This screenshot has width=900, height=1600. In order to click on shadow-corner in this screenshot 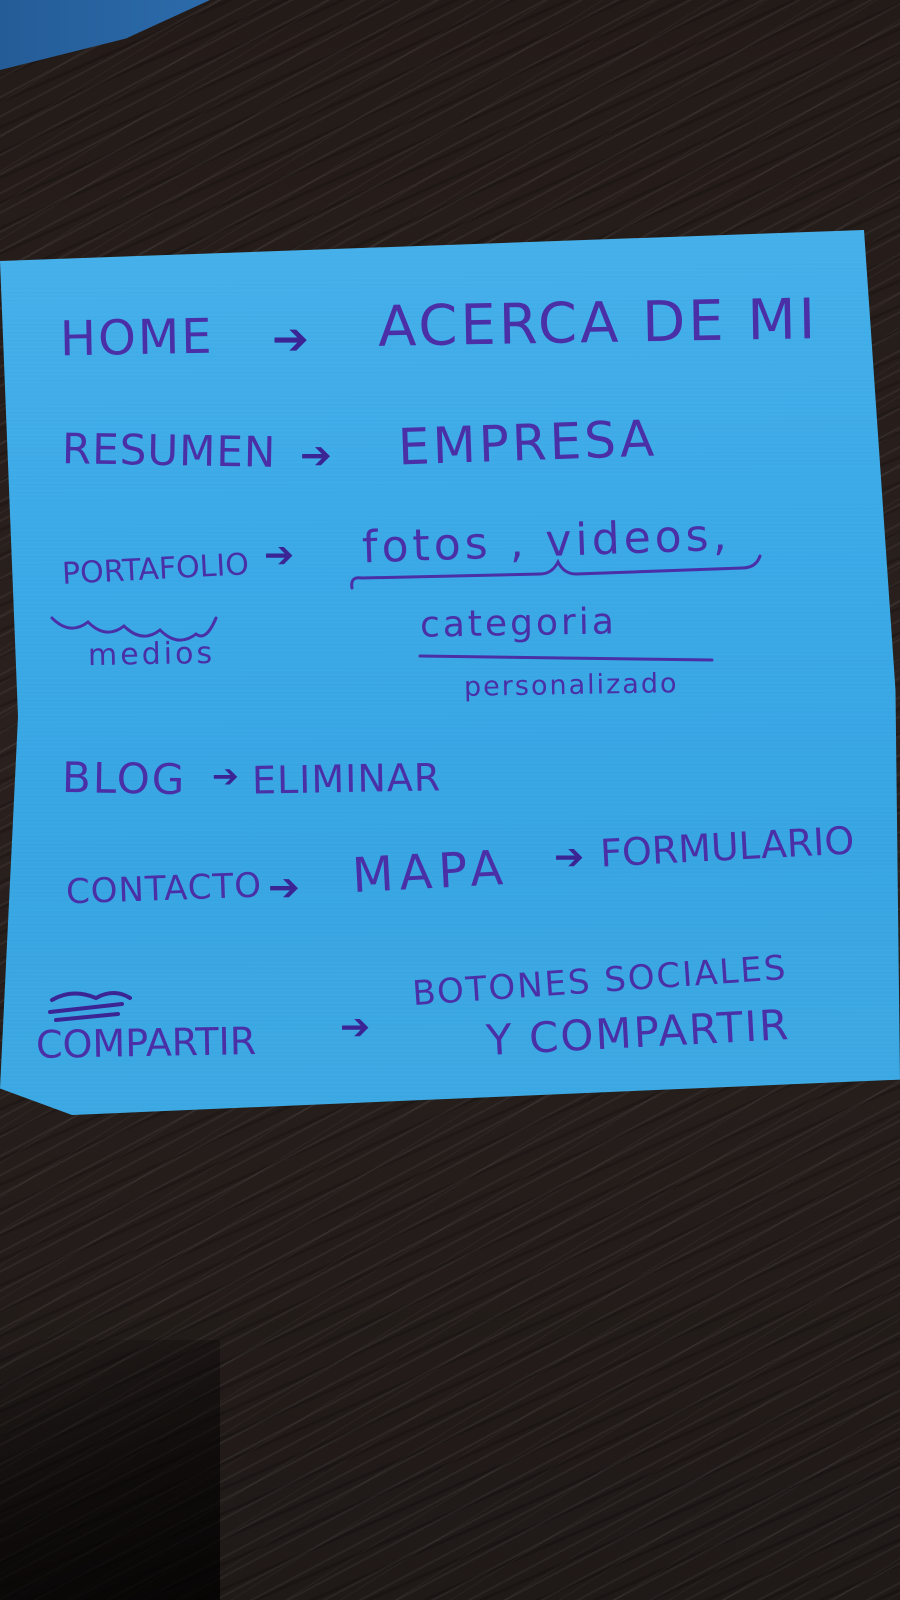, I will do `click(110, 1470)`.